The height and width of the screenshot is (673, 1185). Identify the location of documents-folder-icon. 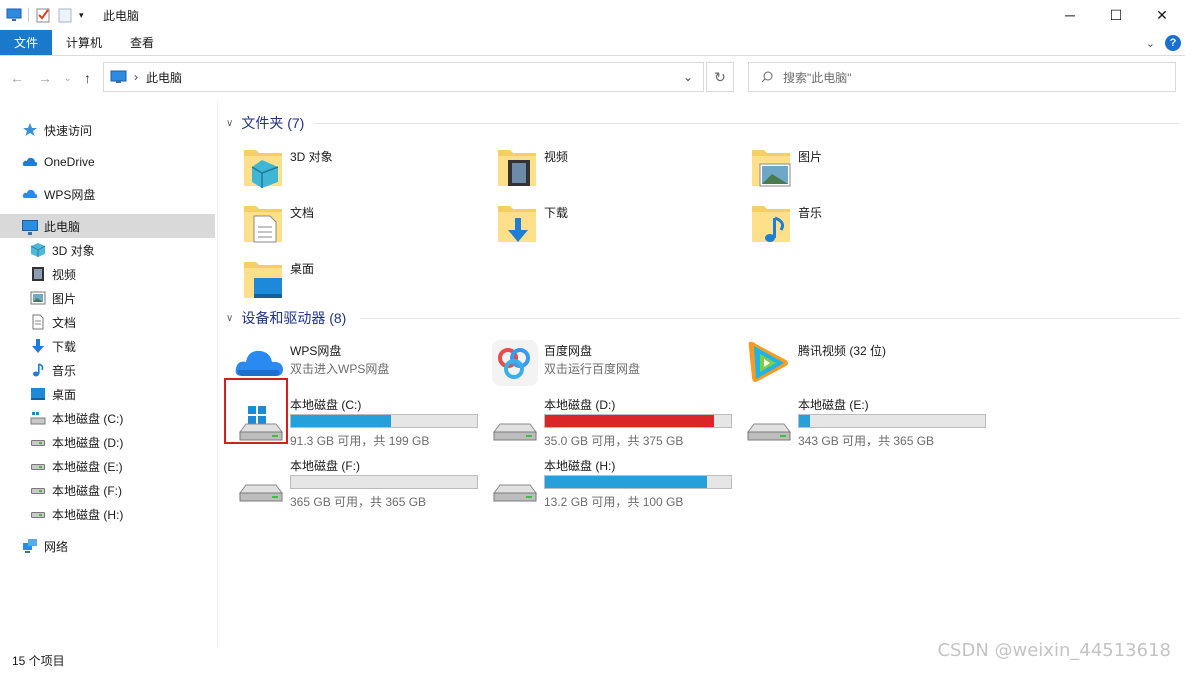
(263, 224).